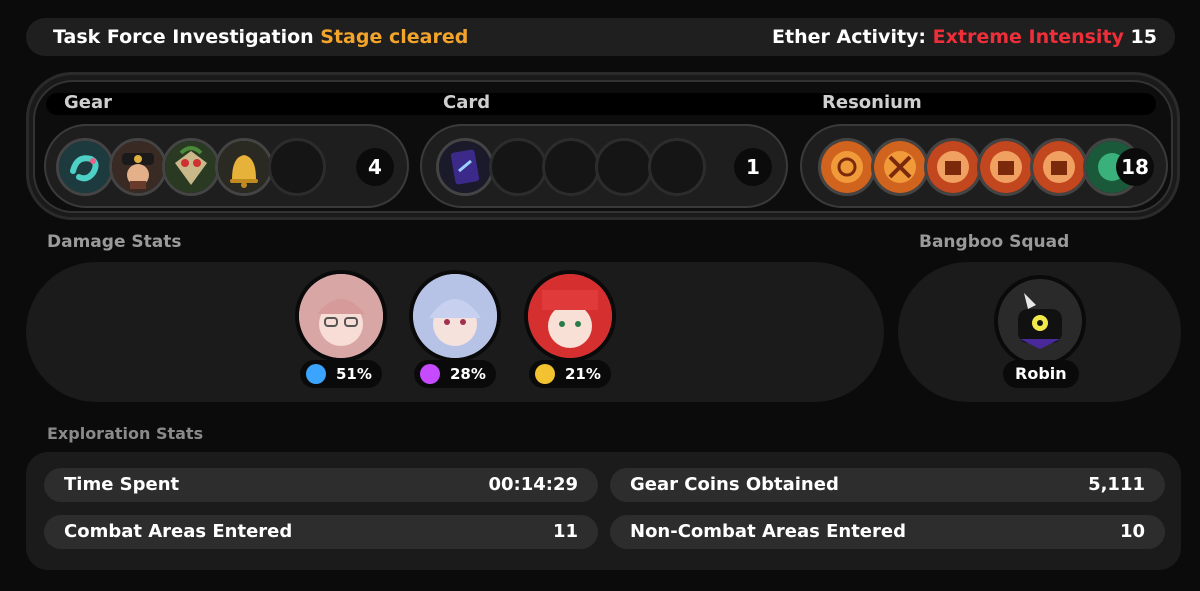  I want to click on gear-count: 4, so click(375, 167).